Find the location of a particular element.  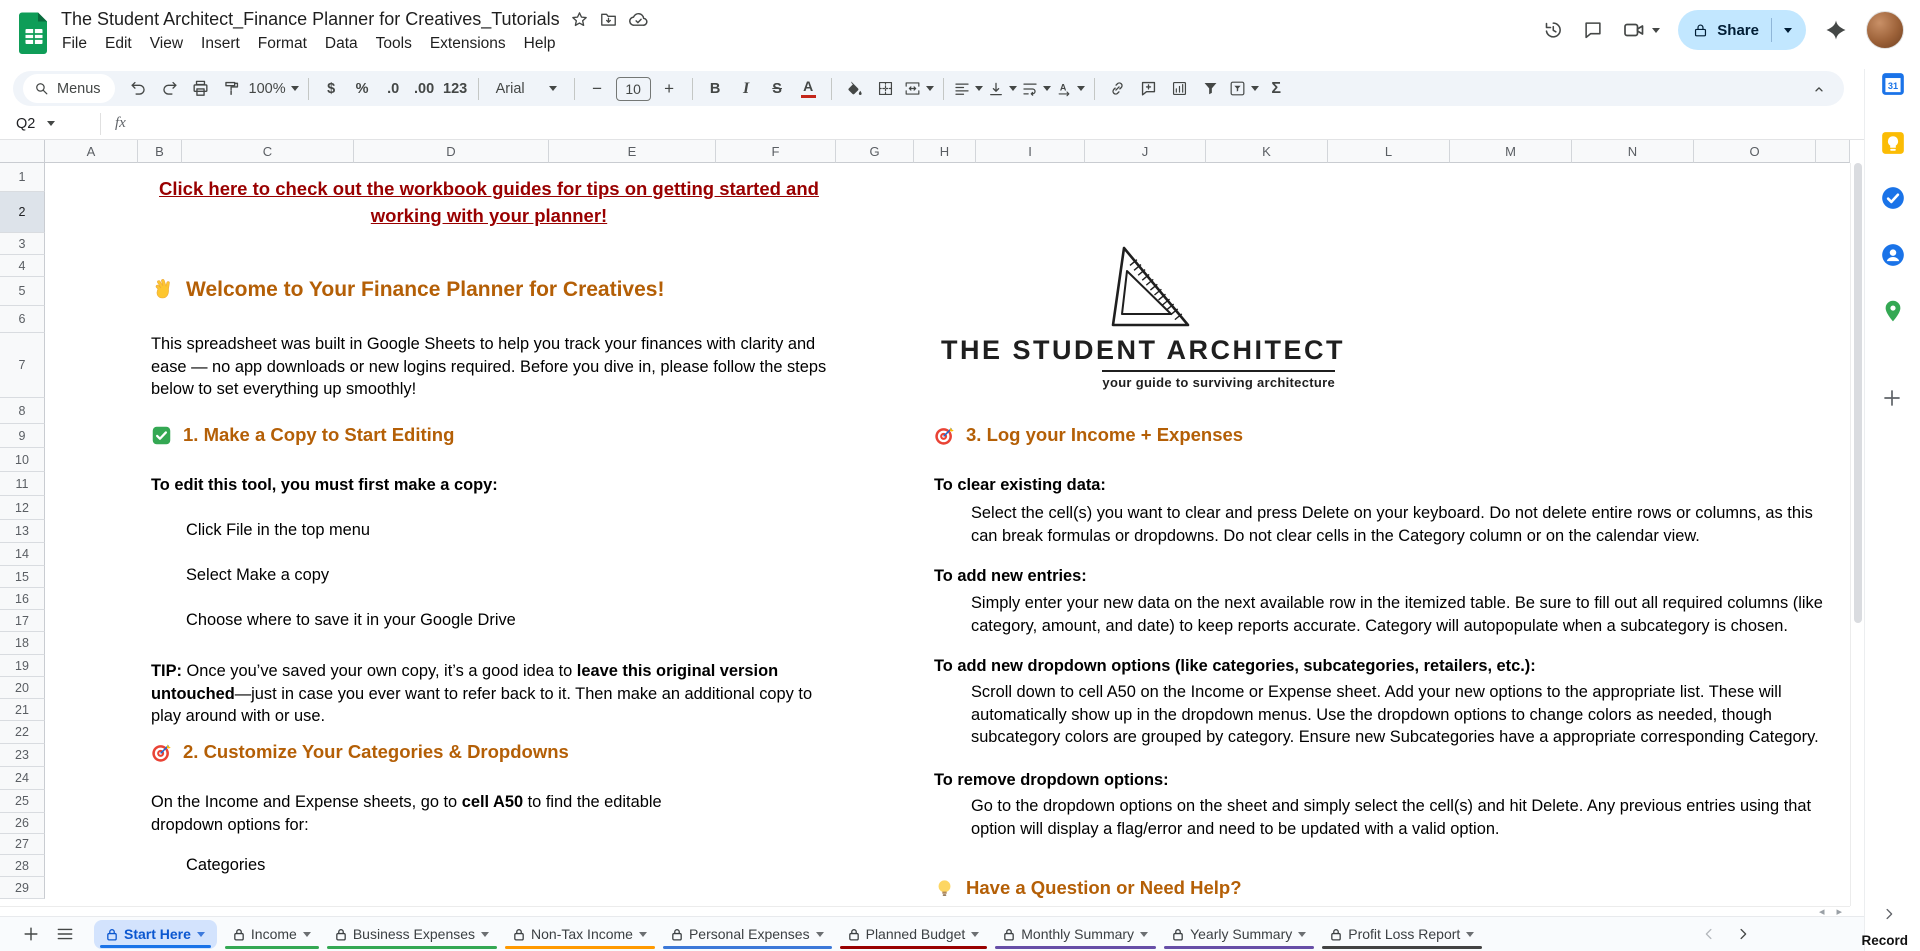

create-filter-button is located at coordinates (1210, 88).